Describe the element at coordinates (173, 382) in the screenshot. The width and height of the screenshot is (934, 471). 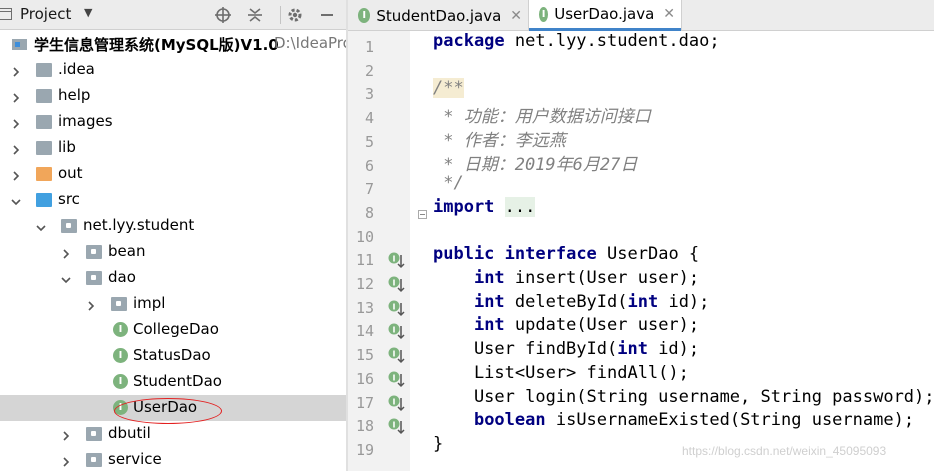
I see `tree-item-studentdao: I StudentDao` at that location.